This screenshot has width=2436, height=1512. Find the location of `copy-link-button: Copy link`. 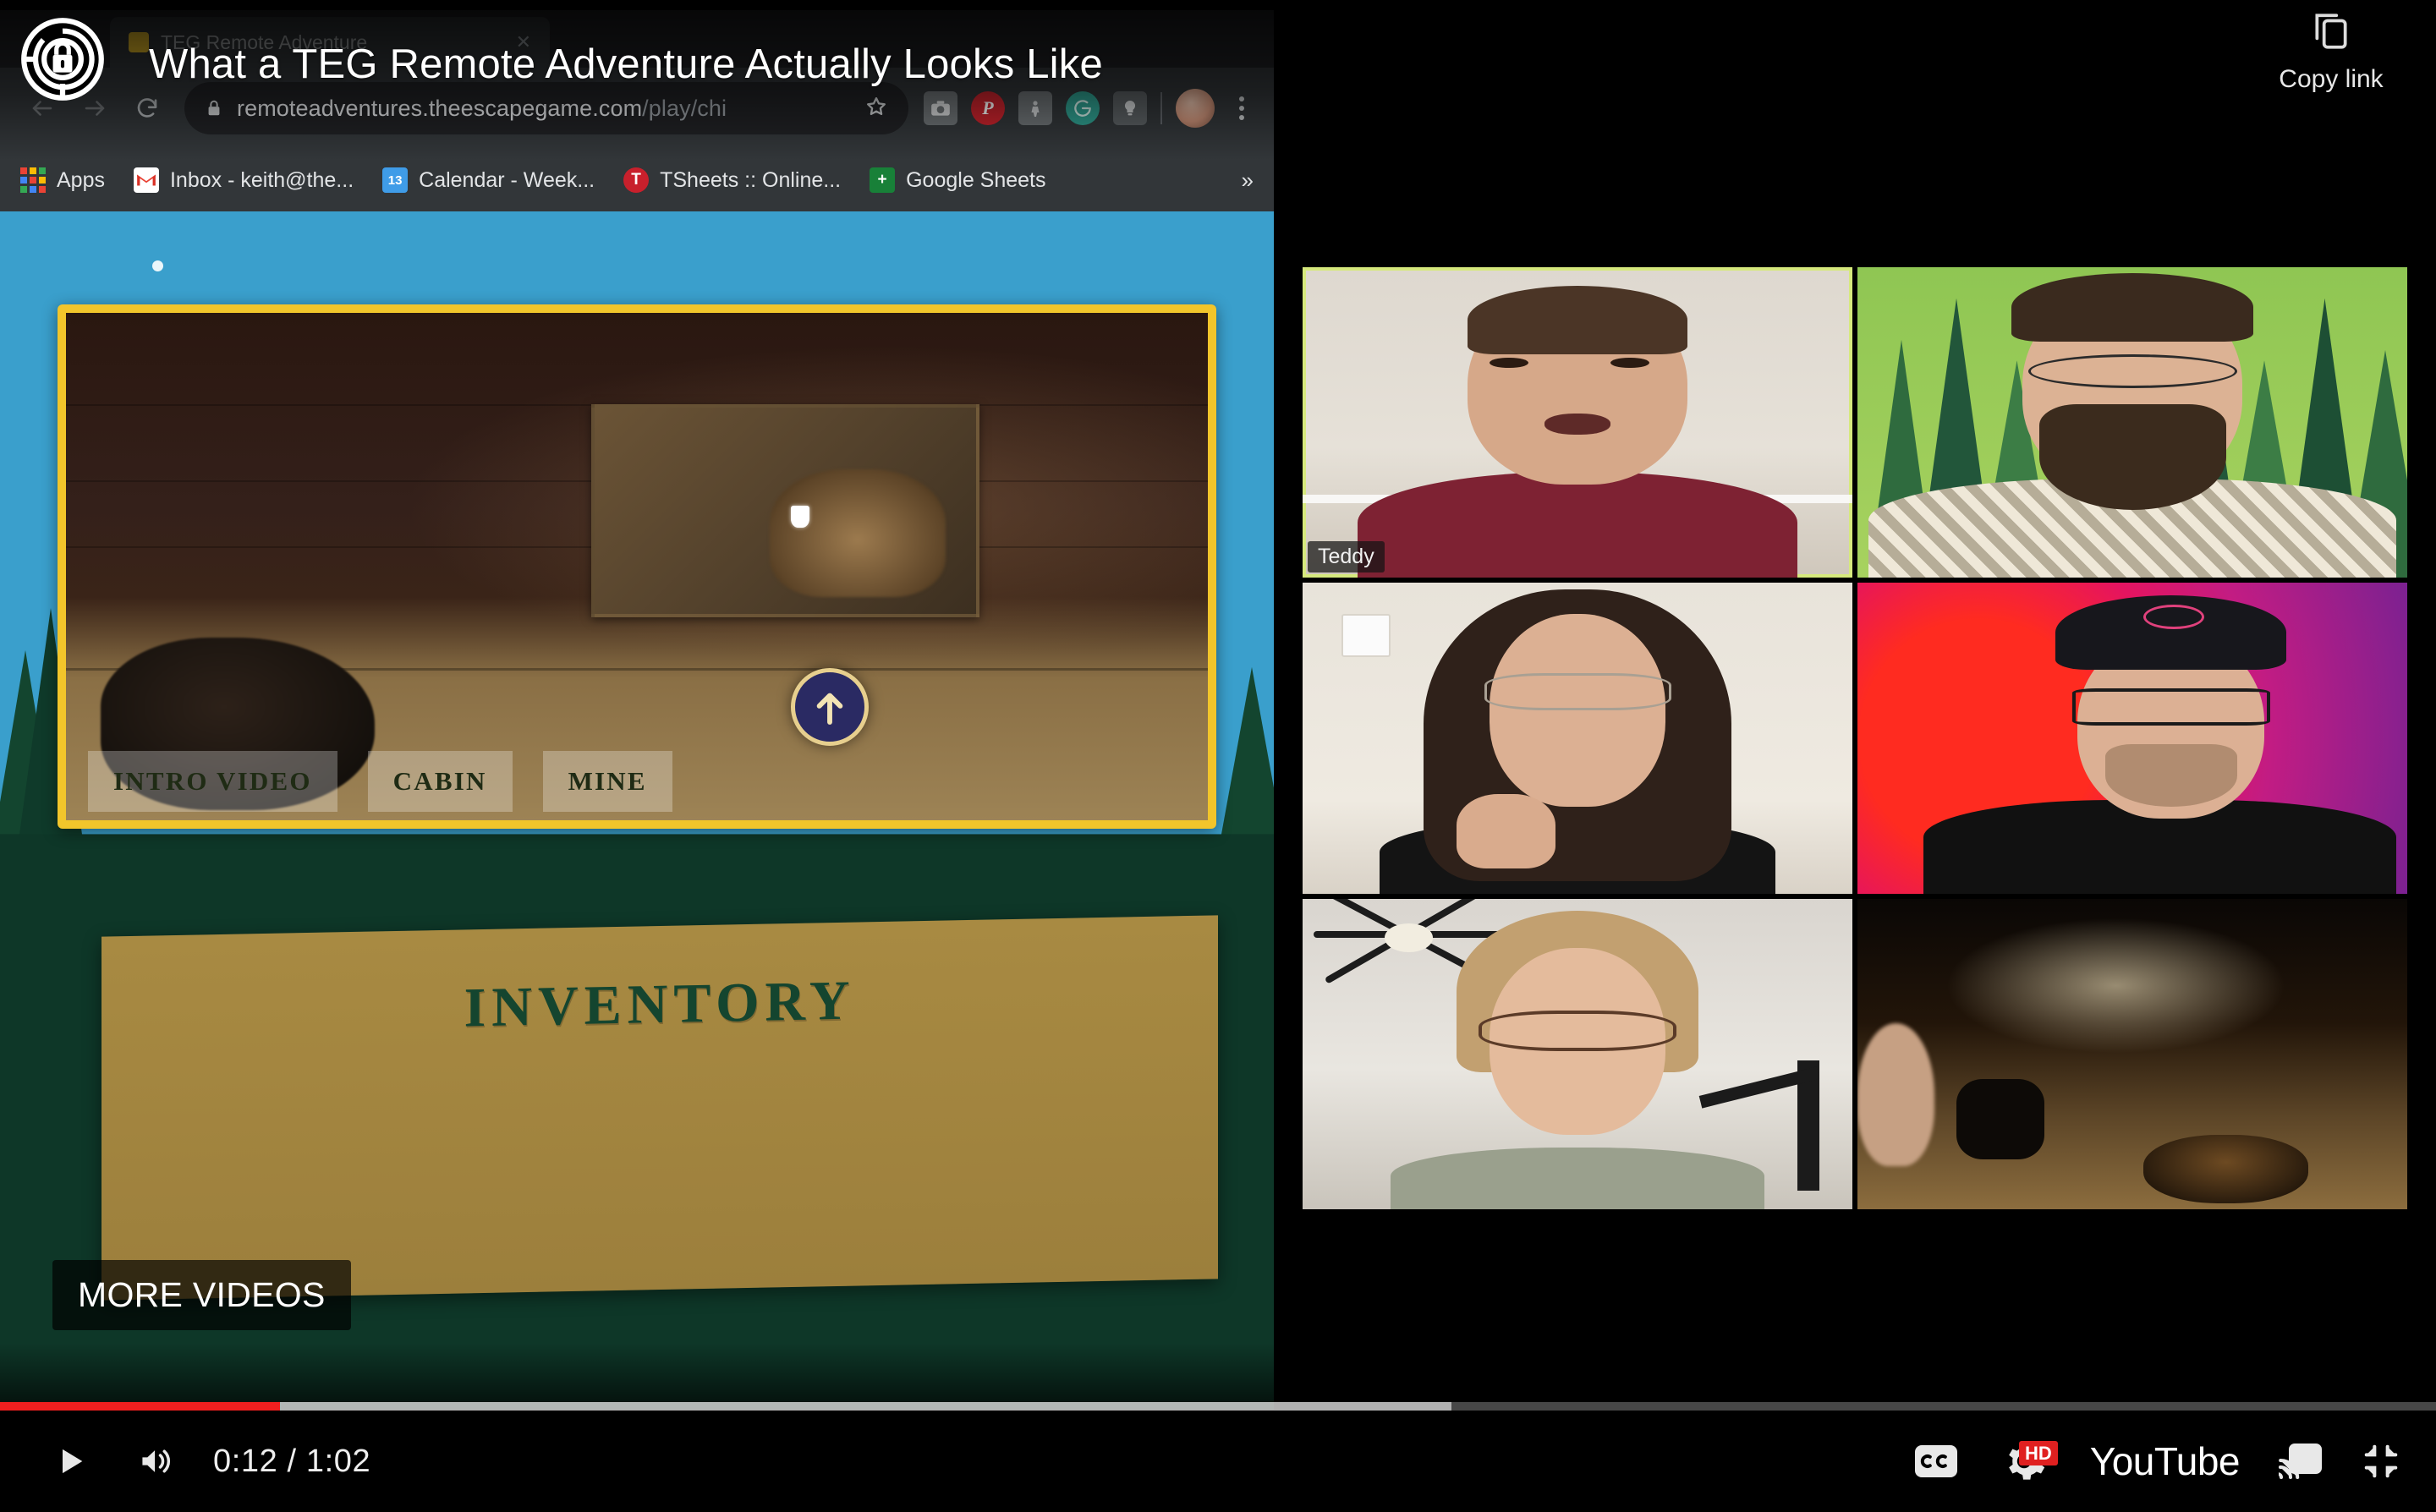

copy-link-button: Copy link is located at coordinates (2331, 52).